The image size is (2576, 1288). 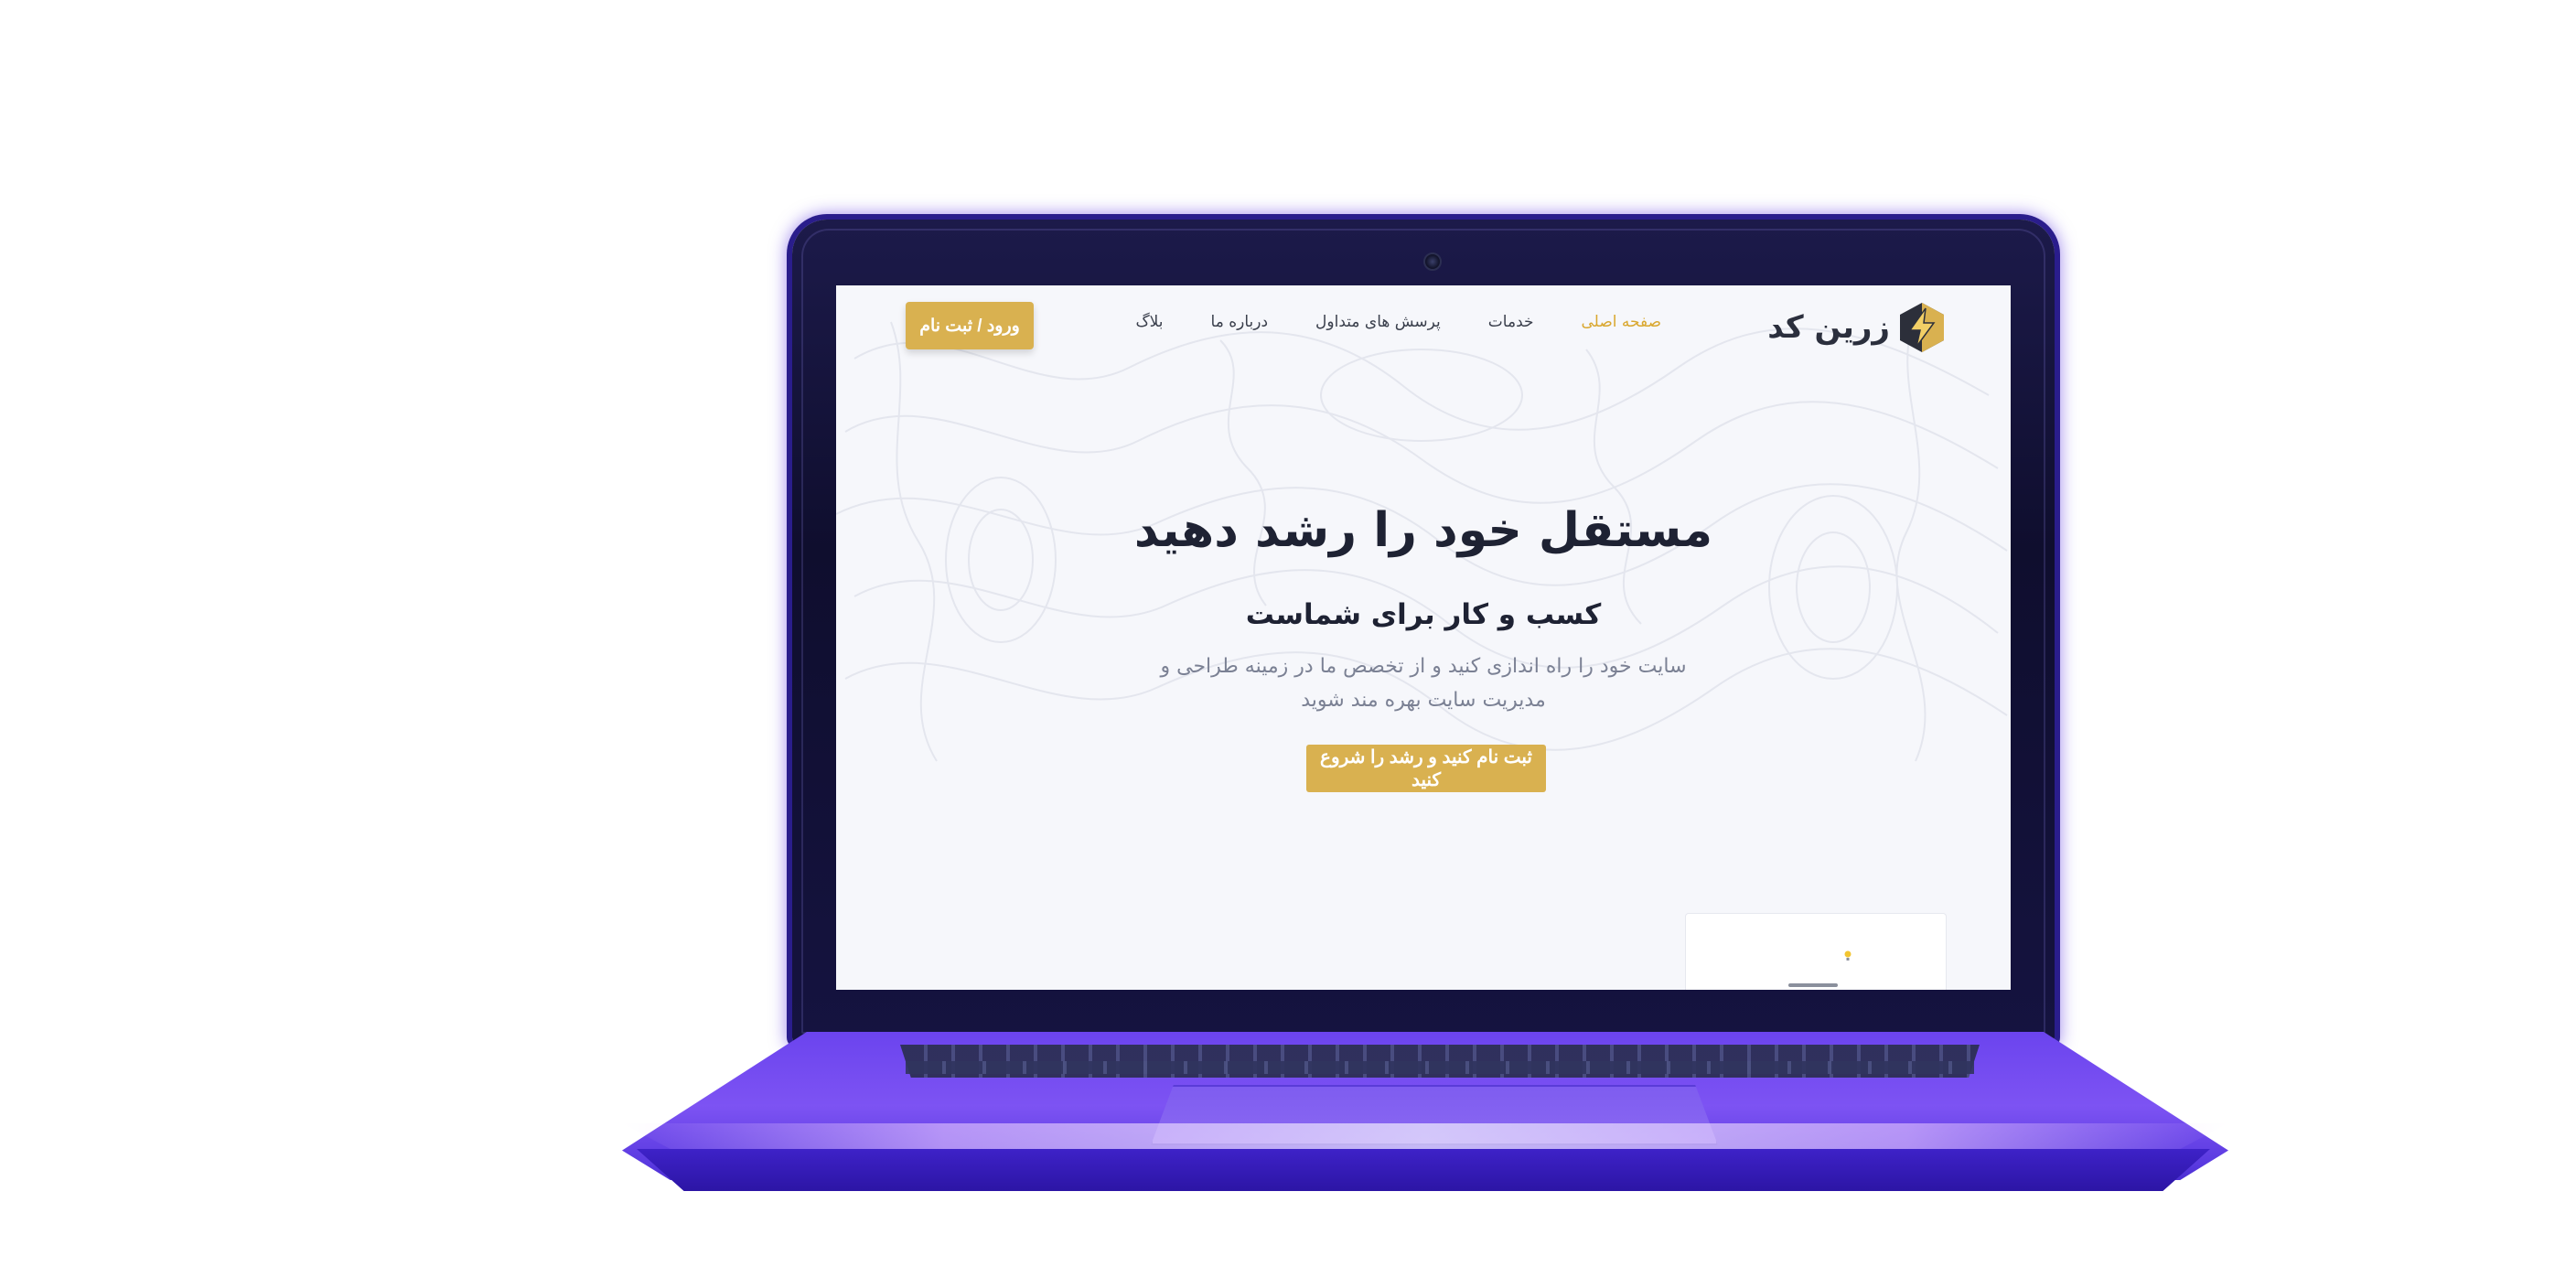 What do you see at coordinates (1922, 328) in the screenshot?
I see `lightning-bolt-icon` at bounding box center [1922, 328].